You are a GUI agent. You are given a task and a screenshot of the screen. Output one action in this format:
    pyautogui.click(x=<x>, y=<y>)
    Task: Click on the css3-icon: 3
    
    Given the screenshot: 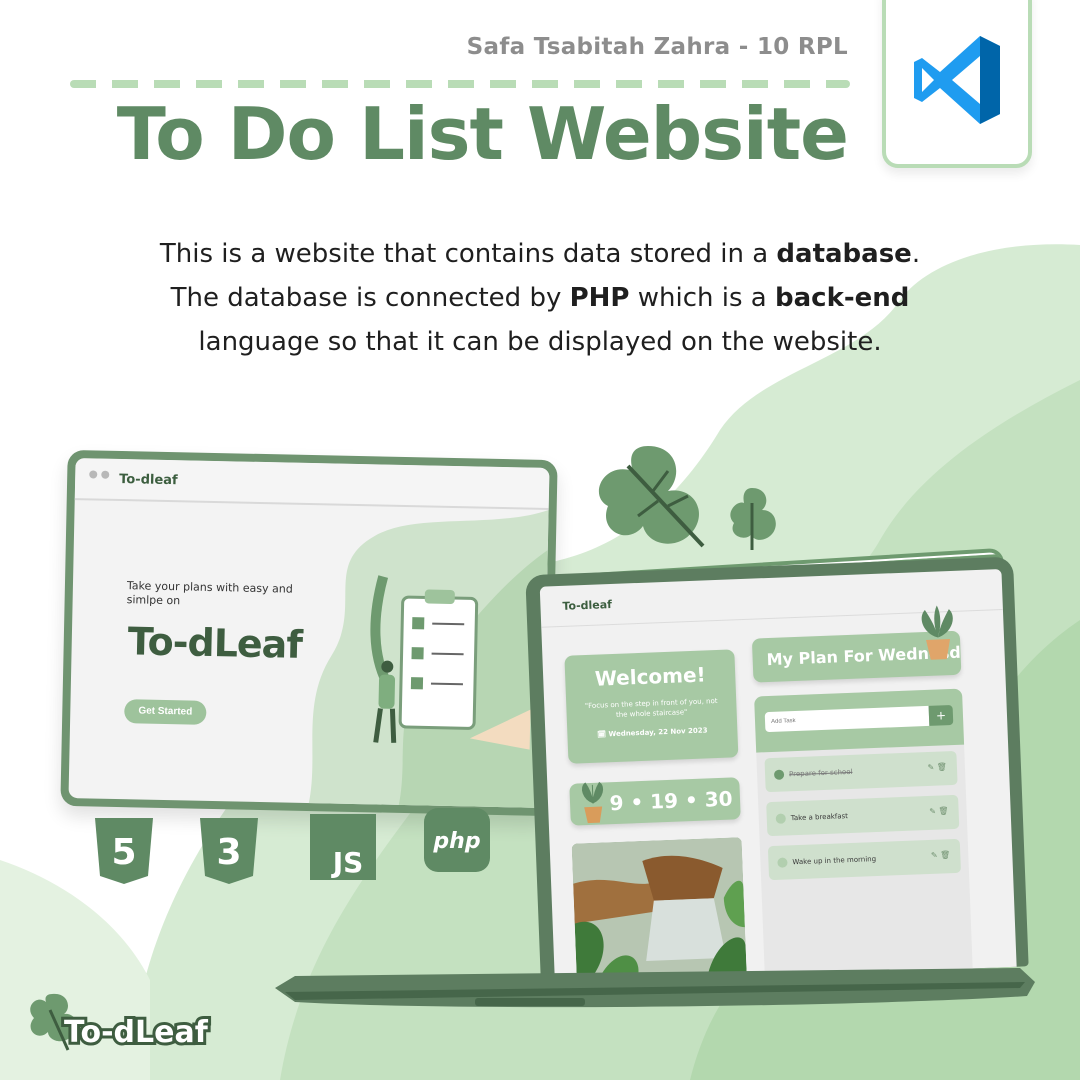 What is the action you would take?
    pyautogui.click(x=229, y=851)
    